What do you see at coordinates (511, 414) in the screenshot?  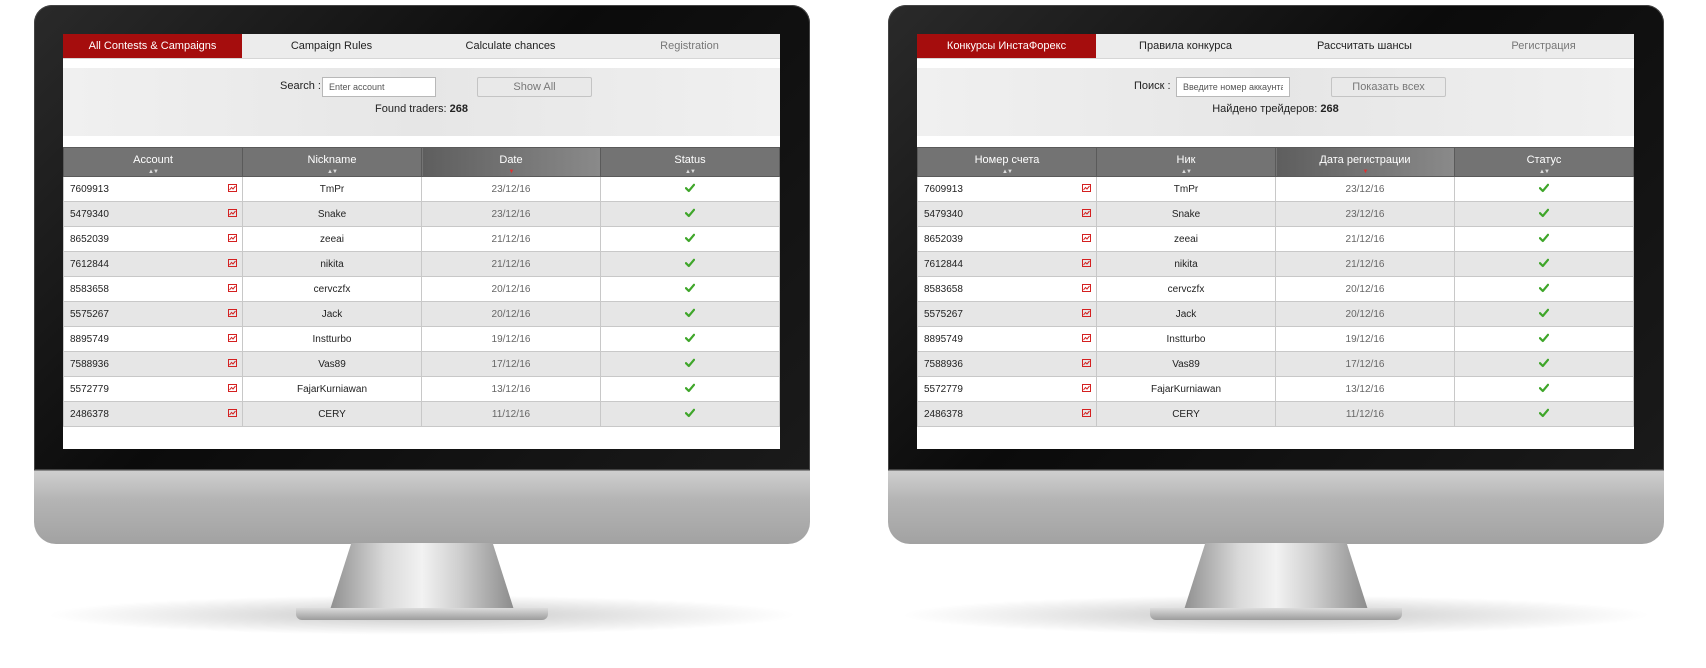 I see `date-cell: 11/12/16` at bounding box center [511, 414].